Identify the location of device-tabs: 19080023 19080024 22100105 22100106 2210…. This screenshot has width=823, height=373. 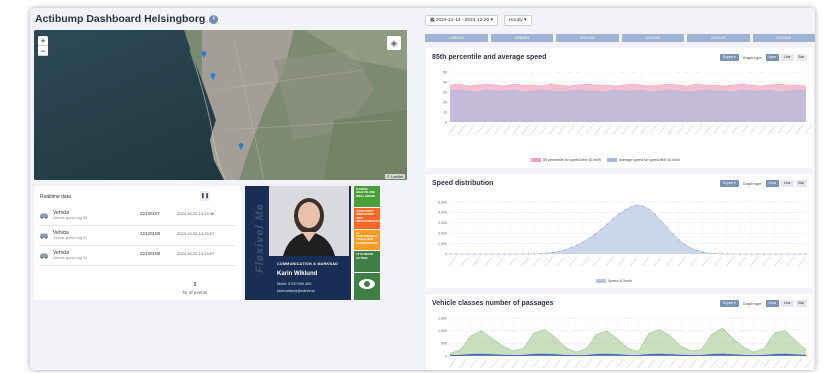
(620, 38).